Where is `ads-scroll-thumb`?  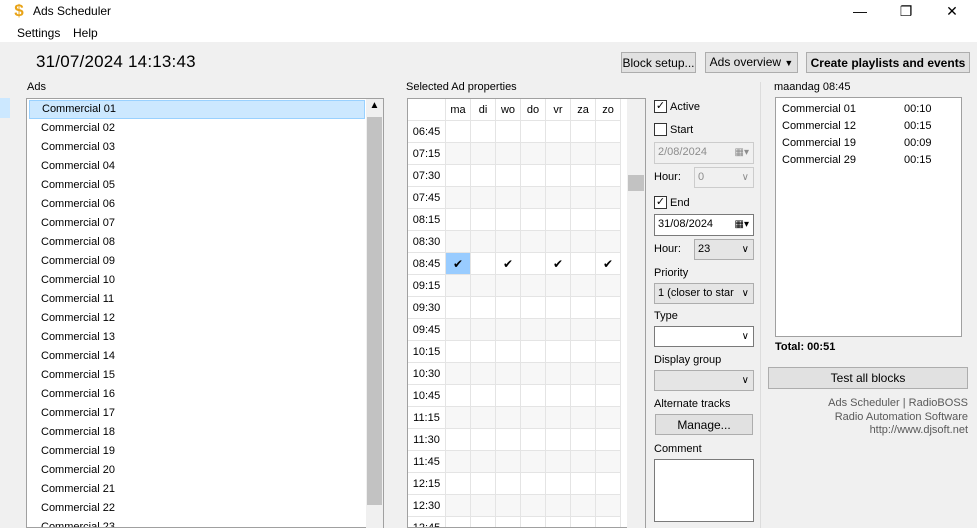
ads-scroll-thumb is located at coordinates (374, 311).